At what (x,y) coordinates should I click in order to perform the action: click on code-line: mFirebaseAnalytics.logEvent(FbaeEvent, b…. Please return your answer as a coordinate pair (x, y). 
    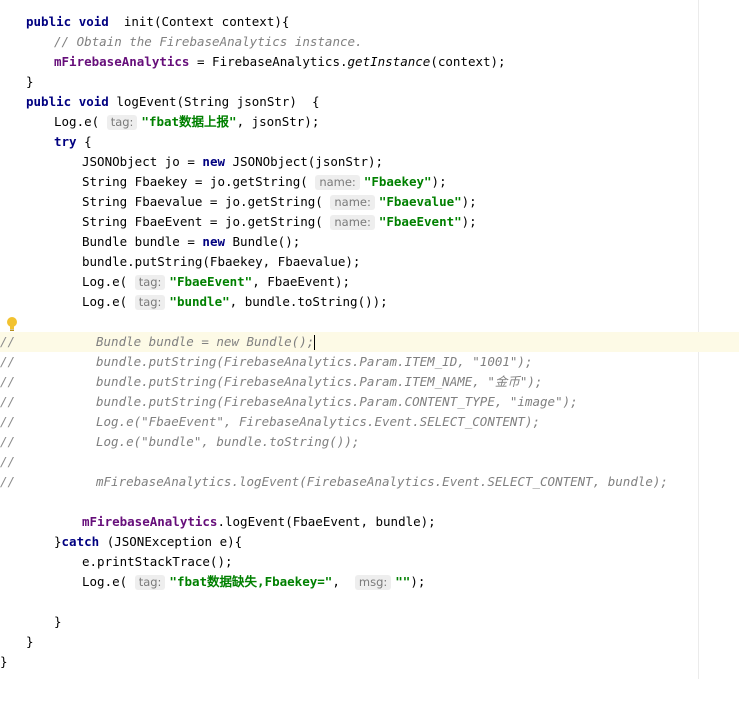
    Looking at the image, I should click on (369, 522).